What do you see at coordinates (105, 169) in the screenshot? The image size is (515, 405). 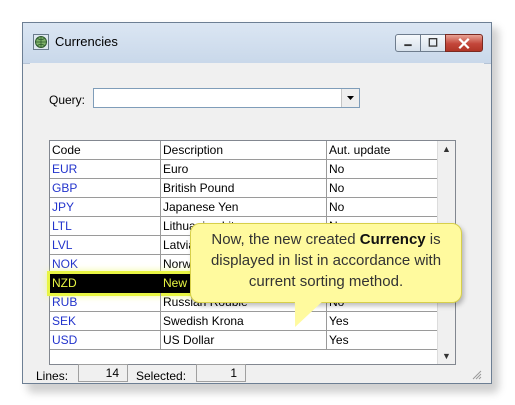 I see `cell-code: EUR` at bounding box center [105, 169].